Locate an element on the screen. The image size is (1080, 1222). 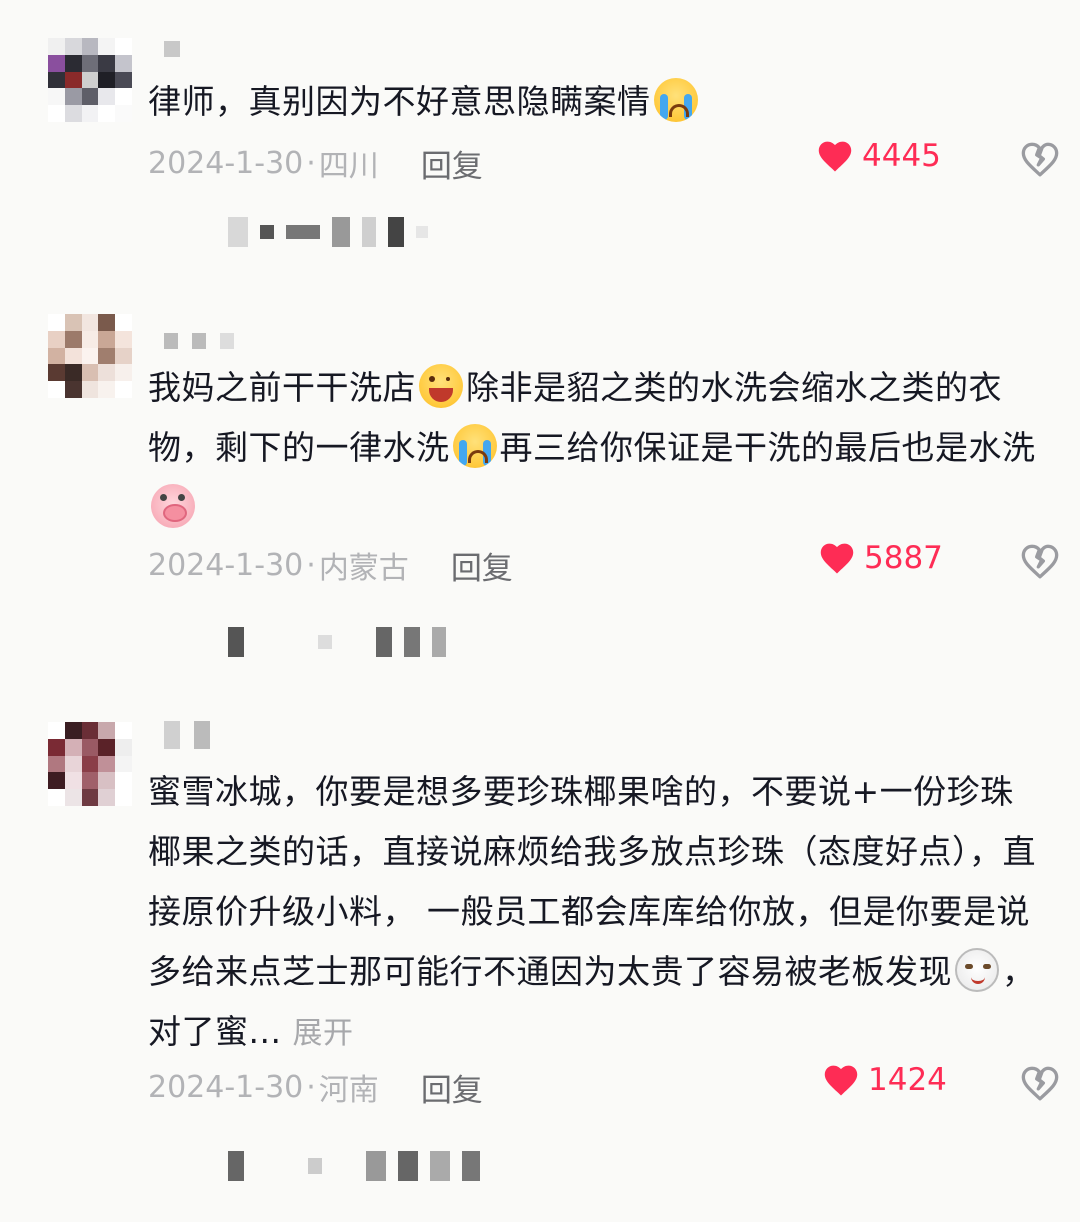
comment-location: 河南 is located at coordinates (348, 1090).